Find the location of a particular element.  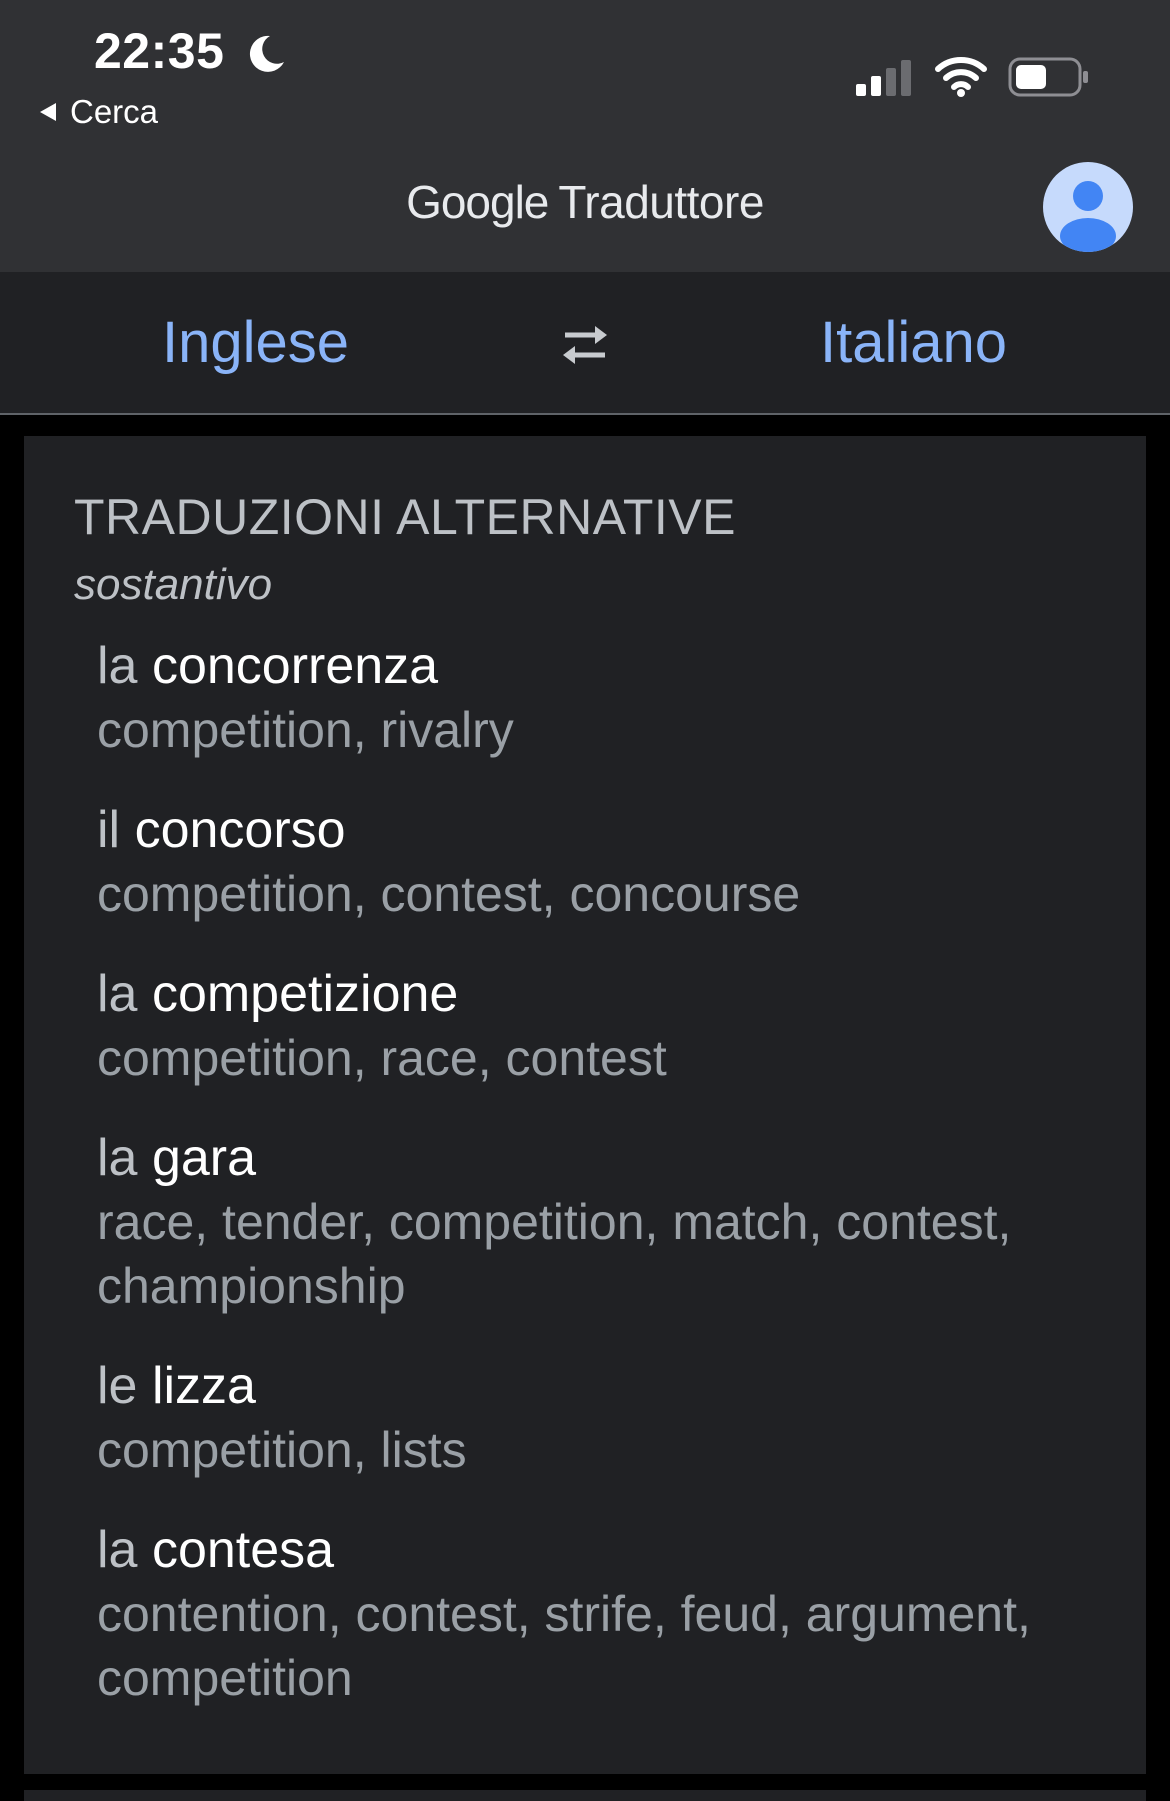

entry-term: la contesa is located at coordinates (597, 1550).